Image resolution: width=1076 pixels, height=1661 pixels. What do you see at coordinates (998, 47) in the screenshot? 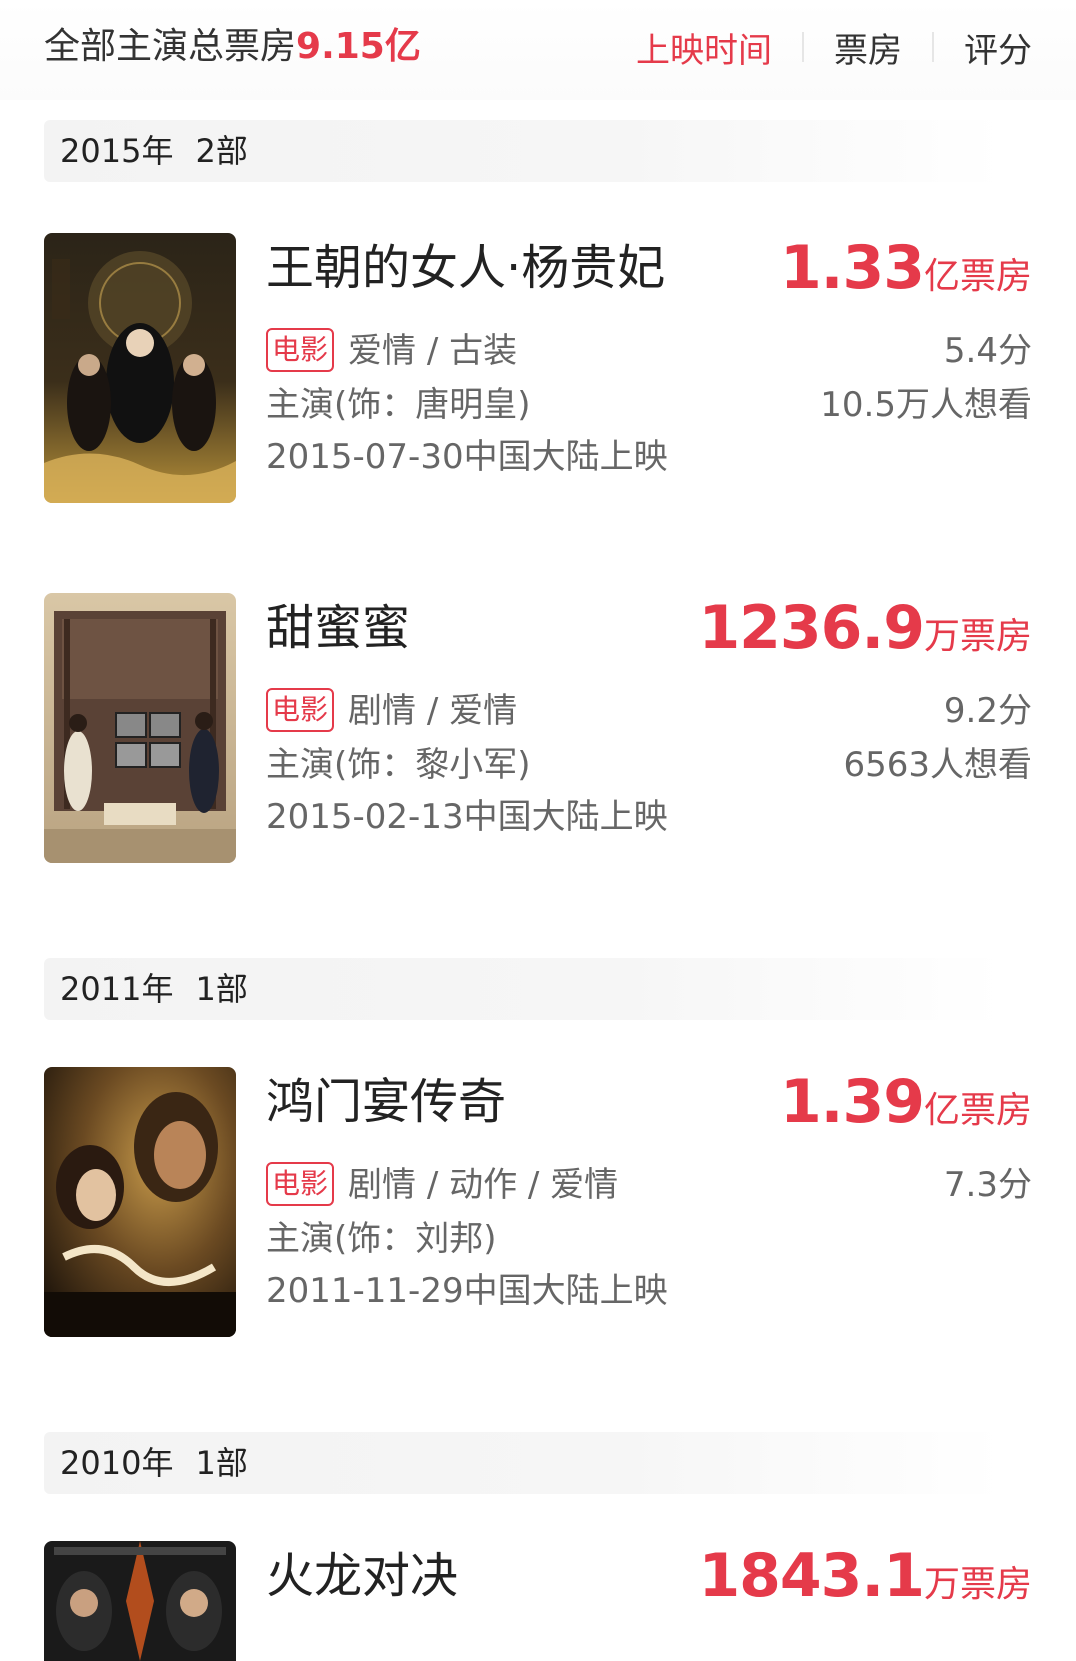
I see `sort-by-rating: 评分` at bounding box center [998, 47].